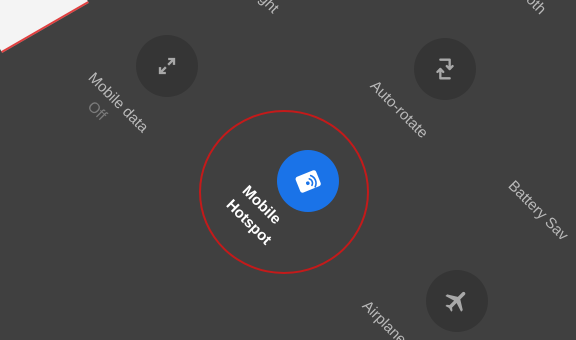 This screenshot has width=576, height=340. I want to click on airplane-icon, so click(457, 301).